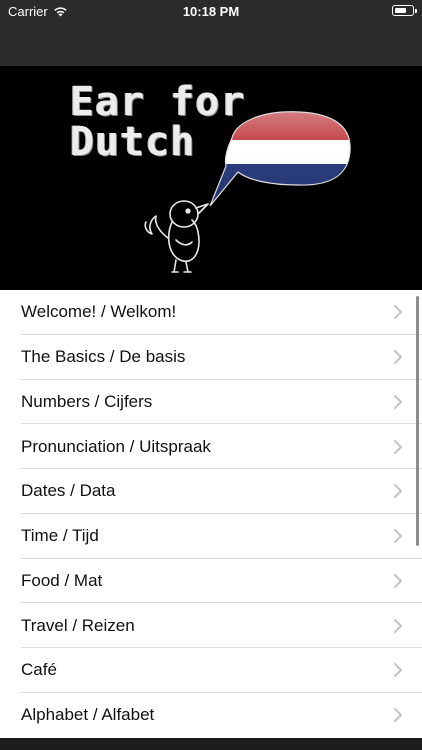  What do you see at coordinates (211, 491) in the screenshot?
I see `menu-row: Dates / Data` at bounding box center [211, 491].